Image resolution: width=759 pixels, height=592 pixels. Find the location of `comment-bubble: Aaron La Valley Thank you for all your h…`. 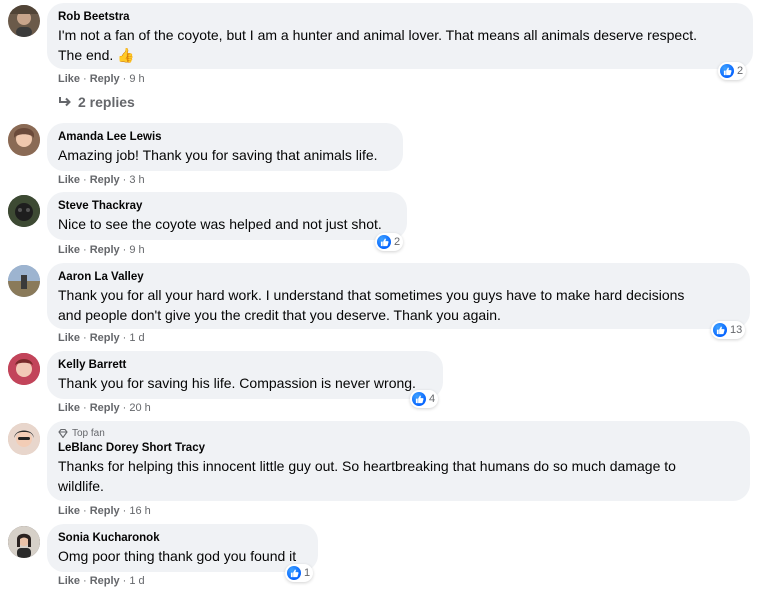

comment-bubble: Aaron La Valley Thank you for all your h… is located at coordinates (398, 296).